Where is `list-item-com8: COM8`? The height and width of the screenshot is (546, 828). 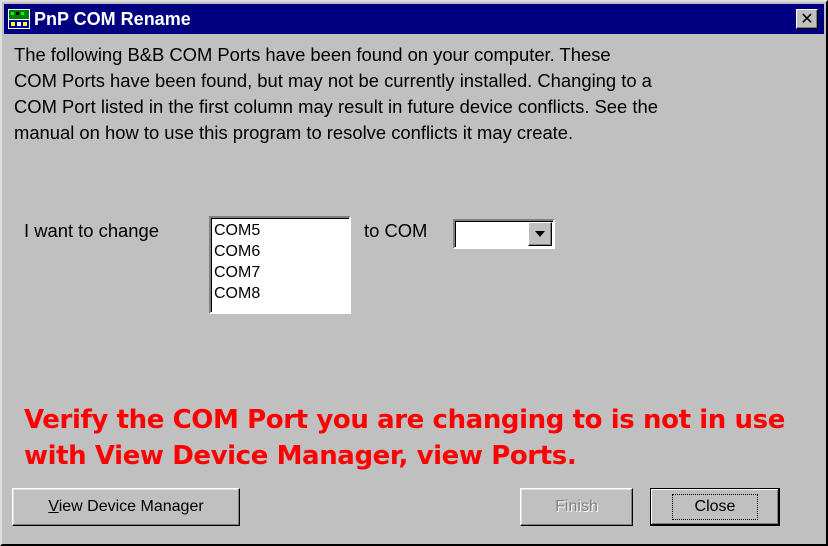
list-item-com8: COM8 is located at coordinates (281, 293).